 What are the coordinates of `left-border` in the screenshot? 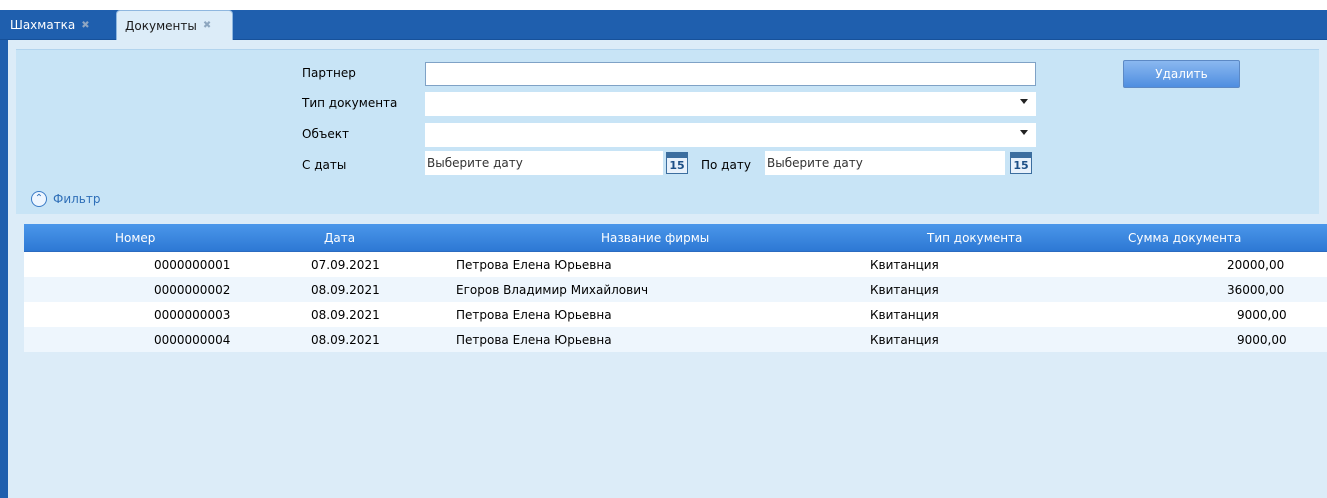 It's located at (4, 269).